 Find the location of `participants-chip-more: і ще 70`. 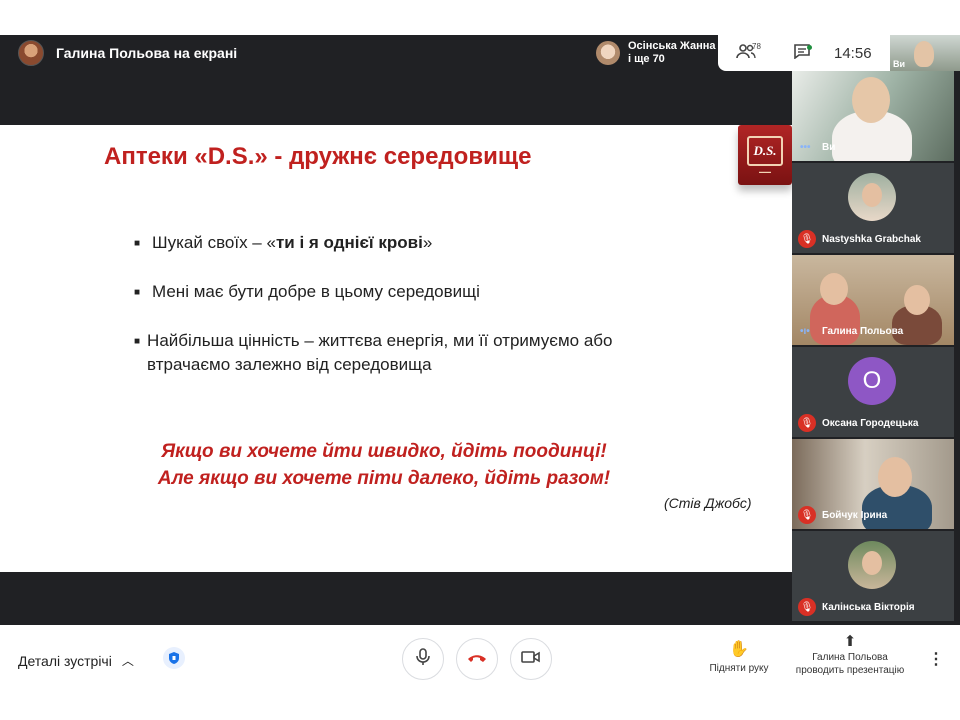

participants-chip-more: і ще 70 is located at coordinates (646, 59).